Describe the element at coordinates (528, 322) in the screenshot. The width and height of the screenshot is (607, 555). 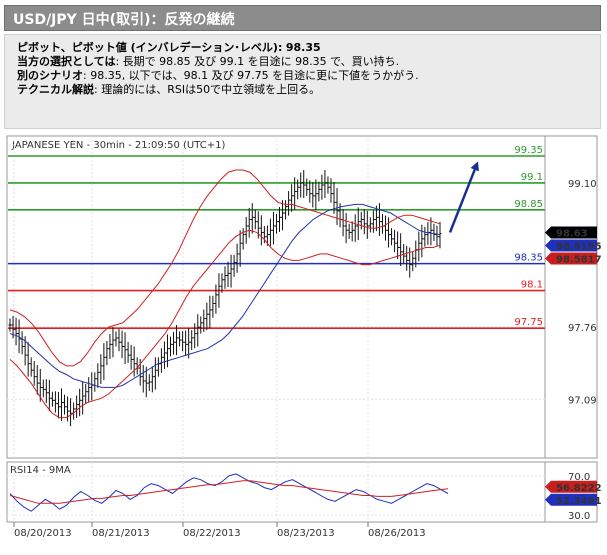
I see `level-label: 97.75` at that location.